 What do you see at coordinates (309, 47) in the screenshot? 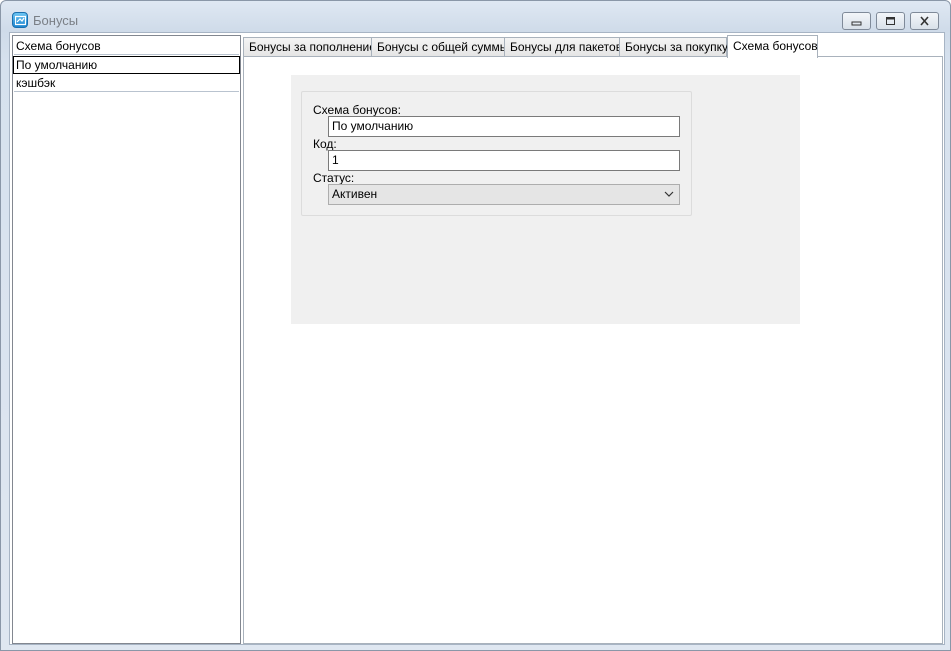
I see `tab-topup-bonuses: Бонусы за пополнение` at bounding box center [309, 47].